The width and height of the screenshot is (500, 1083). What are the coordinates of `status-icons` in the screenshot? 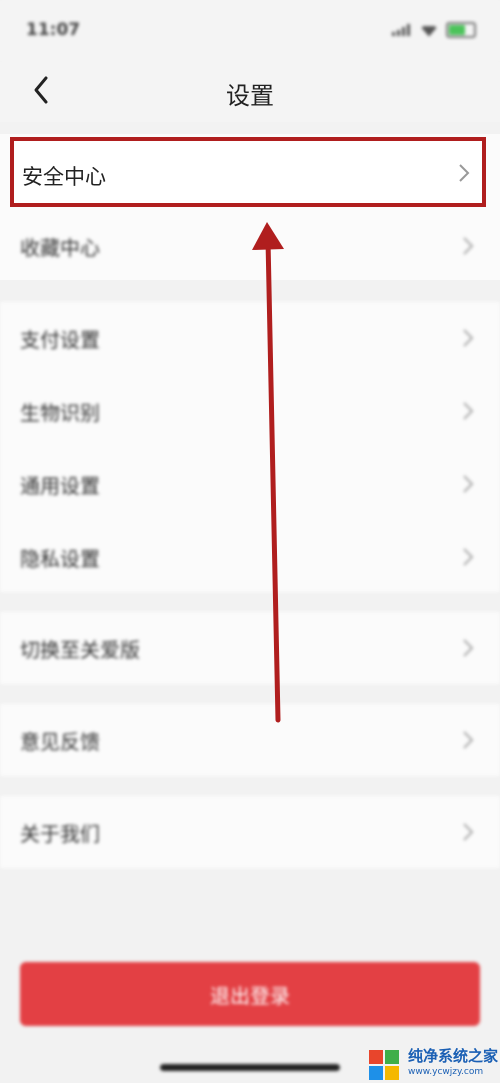 It's located at (434, 30).